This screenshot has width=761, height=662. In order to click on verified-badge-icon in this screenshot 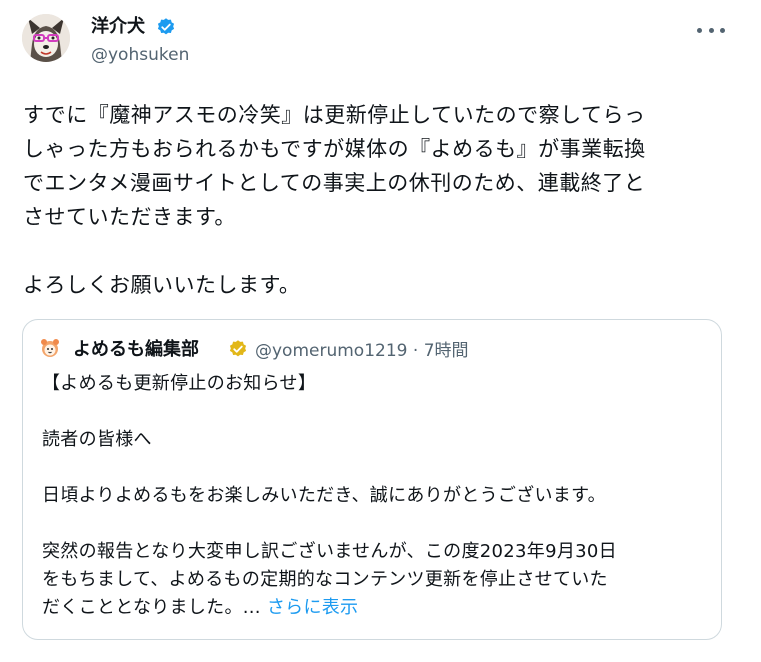, I will do `click(166, 27)`.